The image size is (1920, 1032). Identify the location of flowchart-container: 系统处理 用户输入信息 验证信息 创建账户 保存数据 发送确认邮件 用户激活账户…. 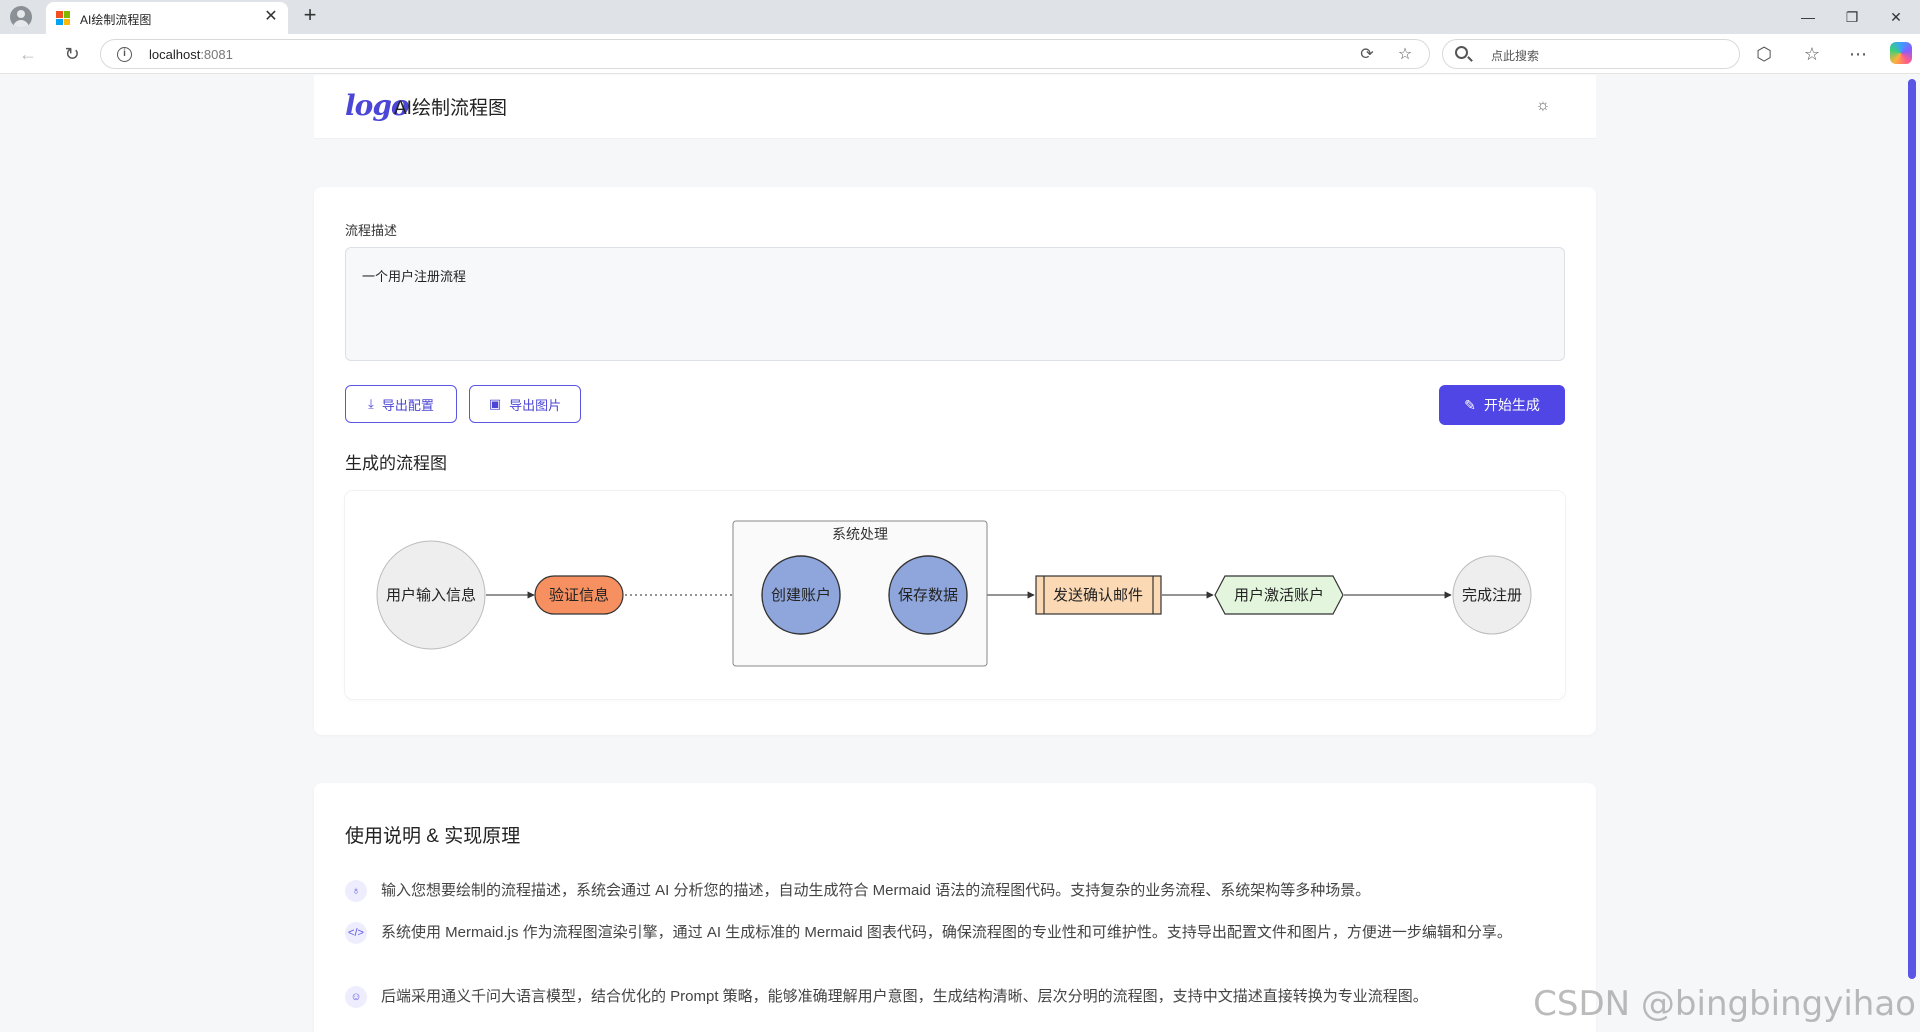
(955, 595).